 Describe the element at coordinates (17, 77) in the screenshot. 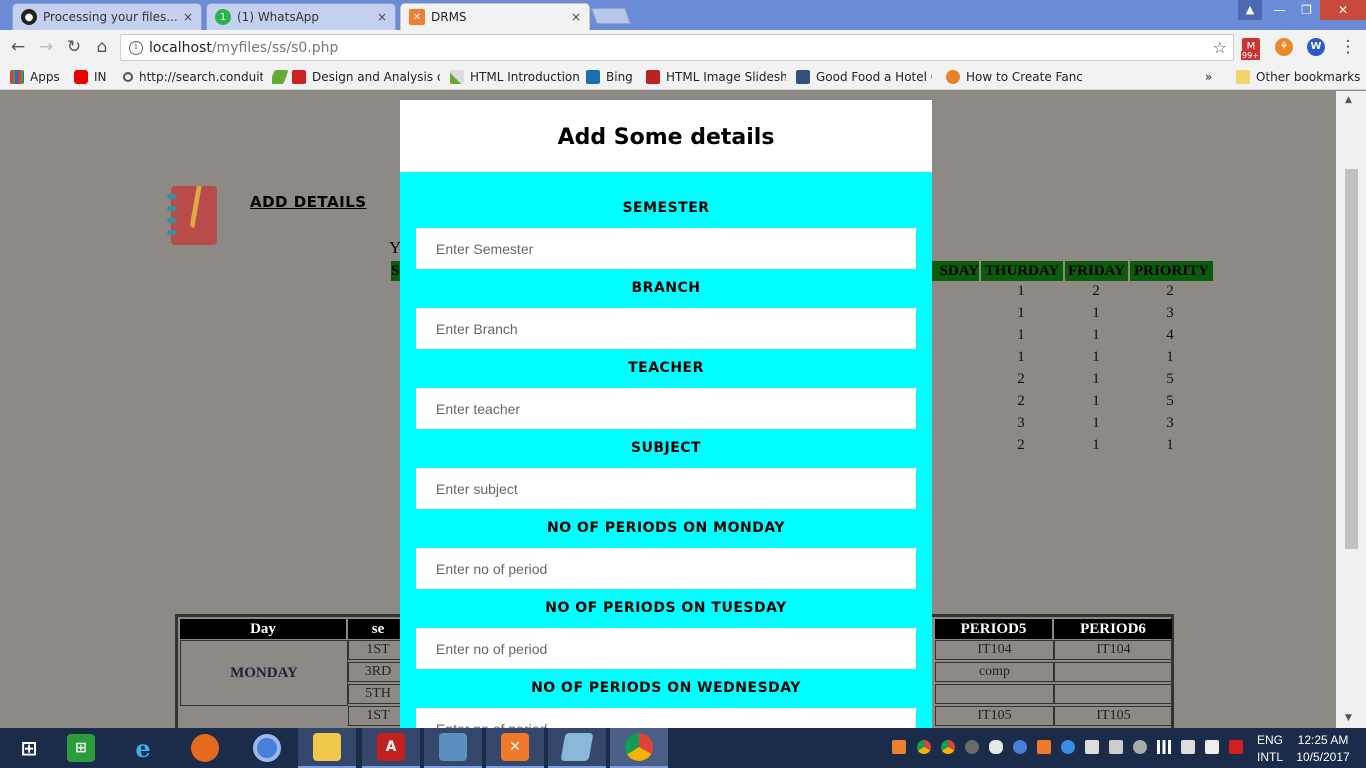

I see `apps-grid-icon` at that location.